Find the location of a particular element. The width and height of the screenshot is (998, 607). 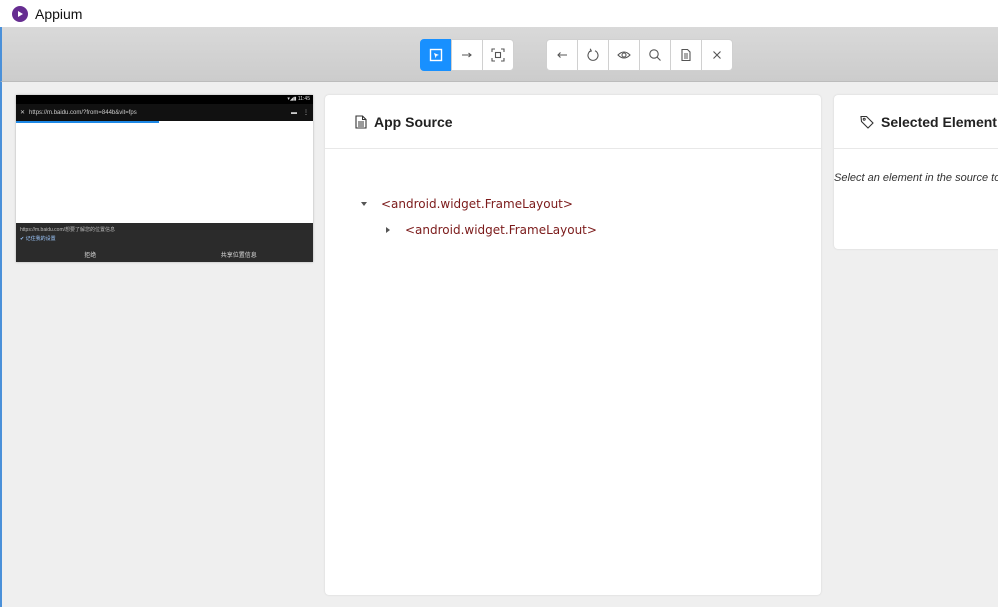

swipe-by-coordinates-button is located at coordinates (467, 55).